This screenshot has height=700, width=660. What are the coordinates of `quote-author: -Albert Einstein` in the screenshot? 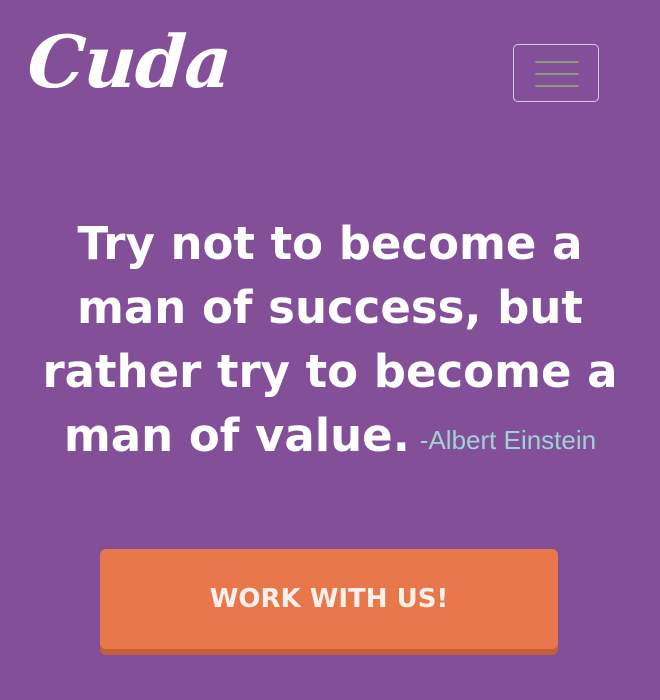 It's located at (508, 440).